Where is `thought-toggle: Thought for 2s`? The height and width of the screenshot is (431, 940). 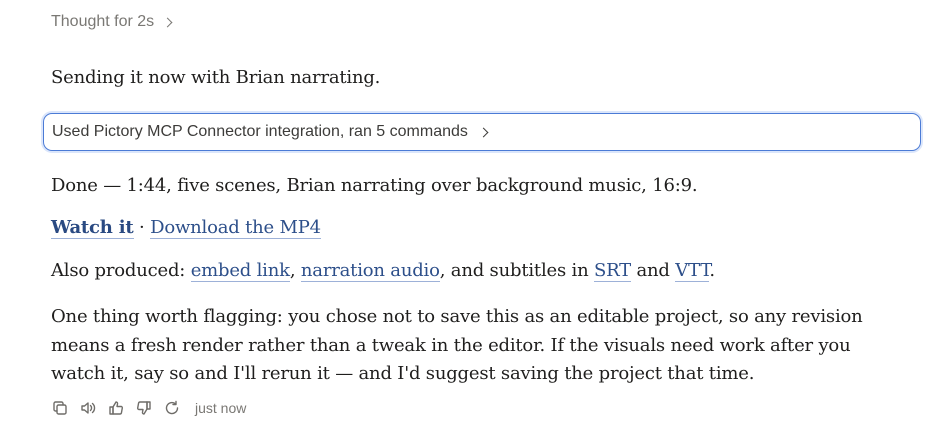
thought-toggle: Thought for 2s is located at coordinates (112, 22).